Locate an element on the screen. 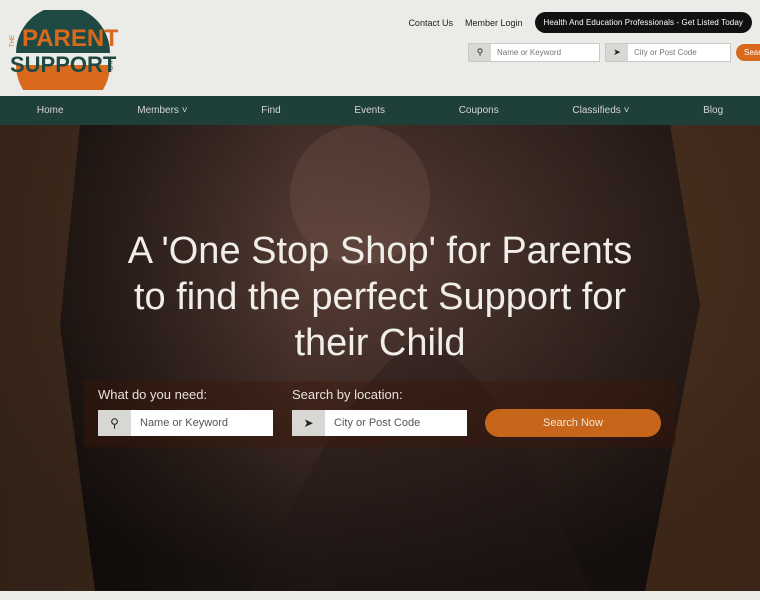  nav-events: Events is located at coordinates (369, 110).